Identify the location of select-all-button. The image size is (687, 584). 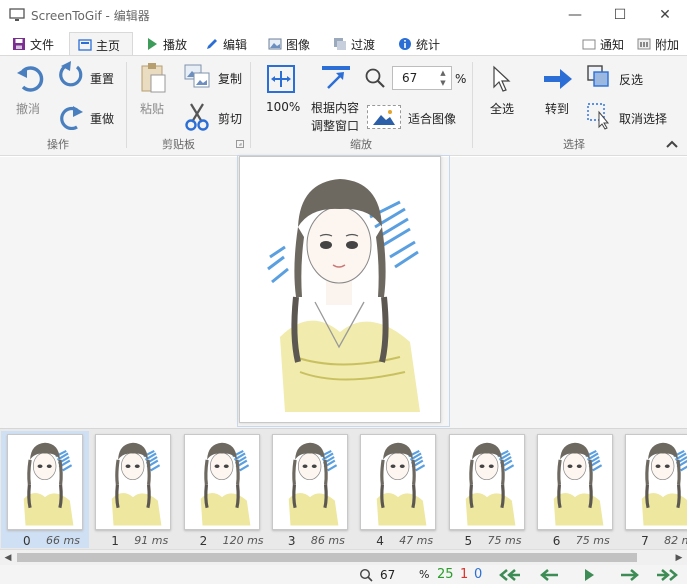
(502, 79).